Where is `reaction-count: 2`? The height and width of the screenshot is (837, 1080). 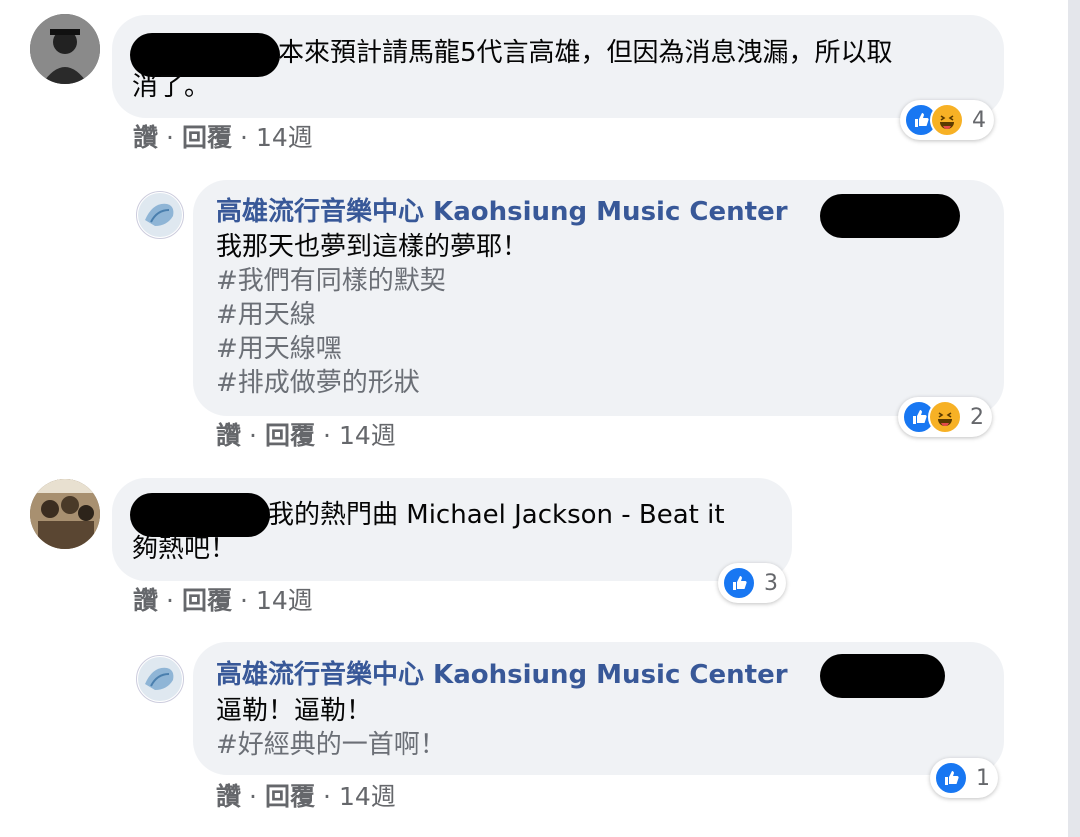
reaction-count: 2 is located at coordinates (977, 417).